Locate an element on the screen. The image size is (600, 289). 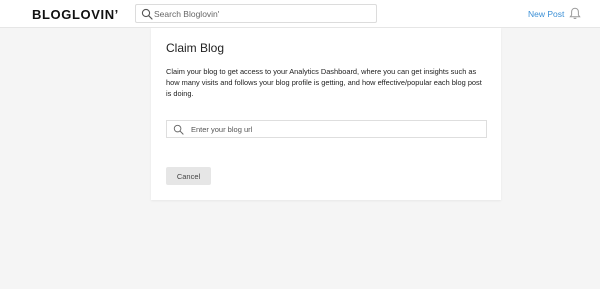
blog-url-field is located at coordinates (326, 129).